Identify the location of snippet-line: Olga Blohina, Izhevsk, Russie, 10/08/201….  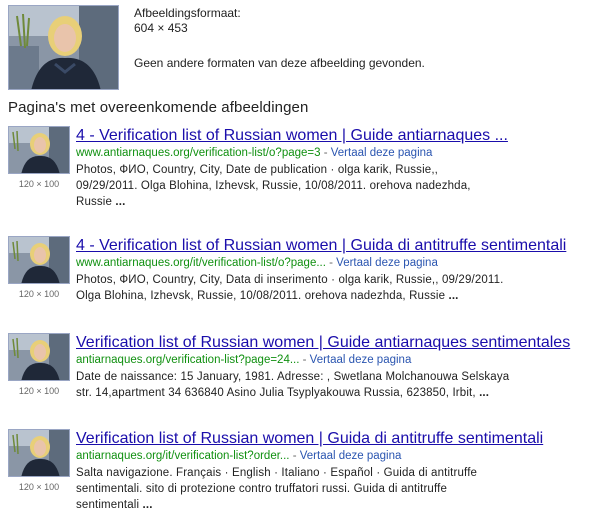
(262, 296).